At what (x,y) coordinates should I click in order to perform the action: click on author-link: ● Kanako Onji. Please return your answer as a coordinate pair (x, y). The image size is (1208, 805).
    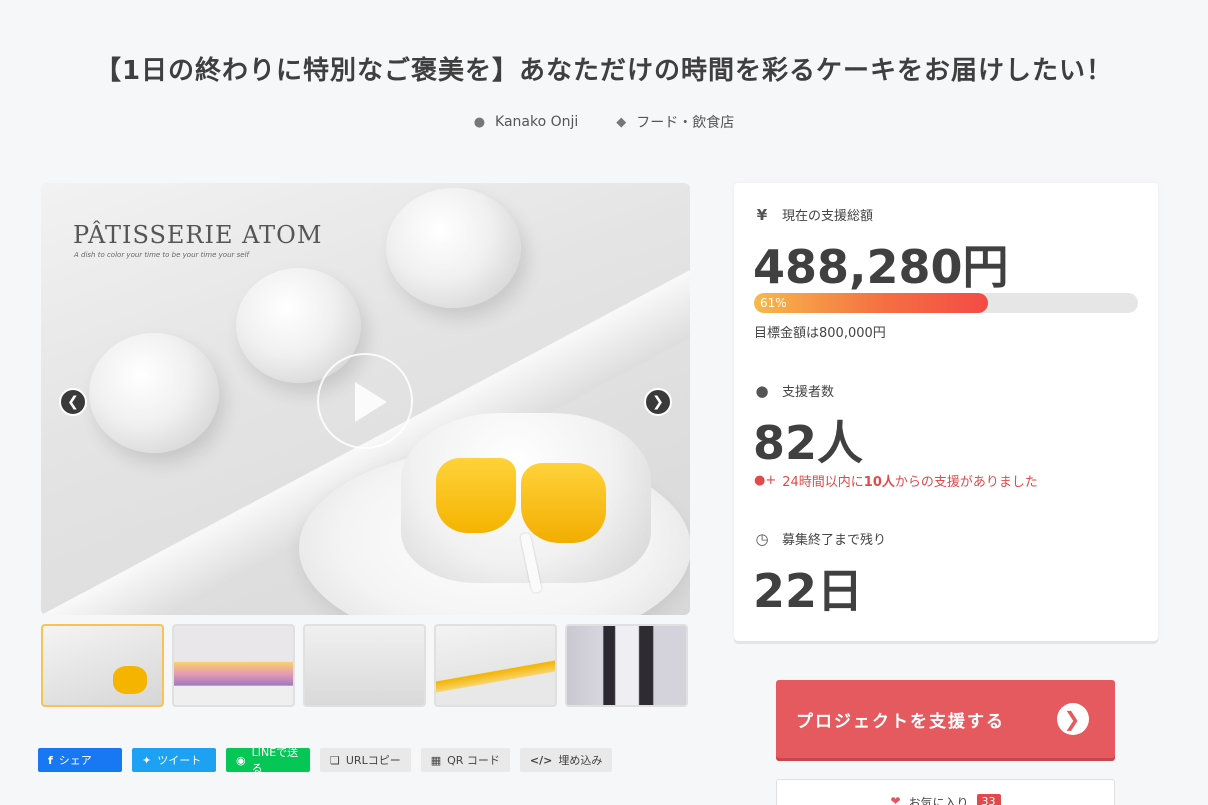
    Looking at the image, I should click on (526, 122).